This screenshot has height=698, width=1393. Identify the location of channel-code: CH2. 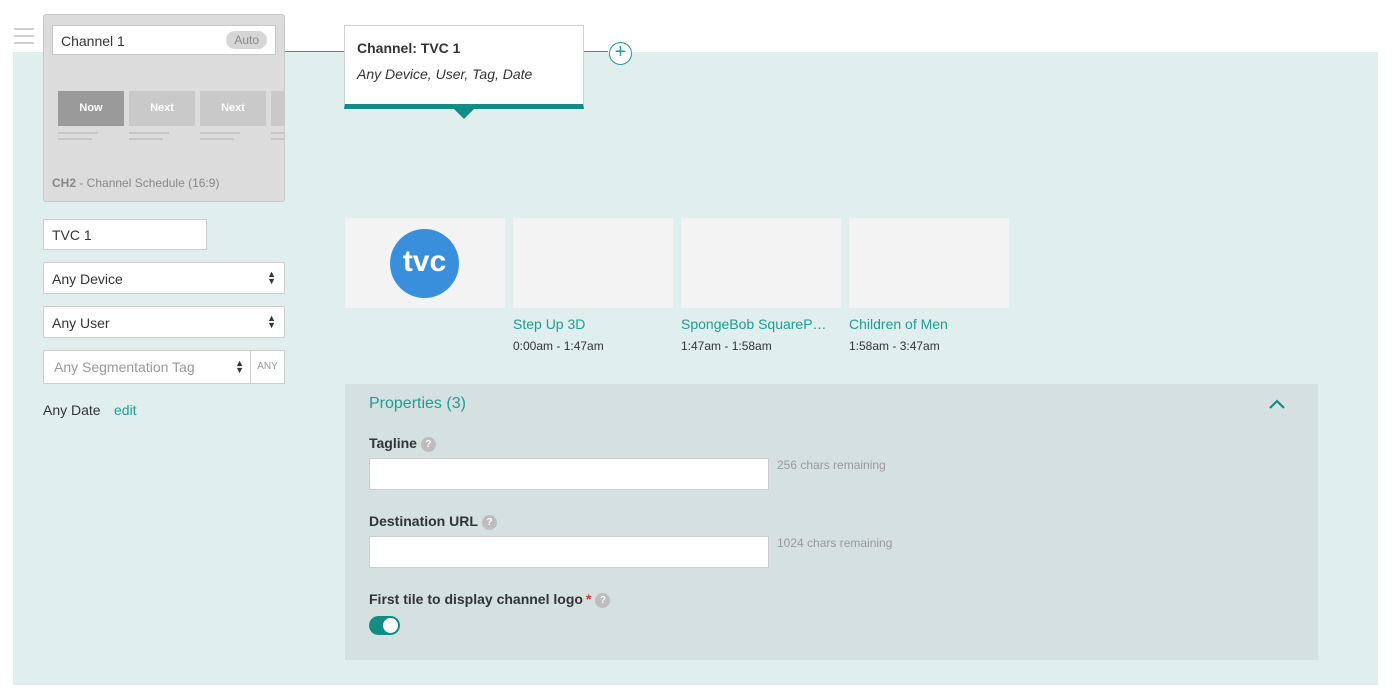
(64, 183).